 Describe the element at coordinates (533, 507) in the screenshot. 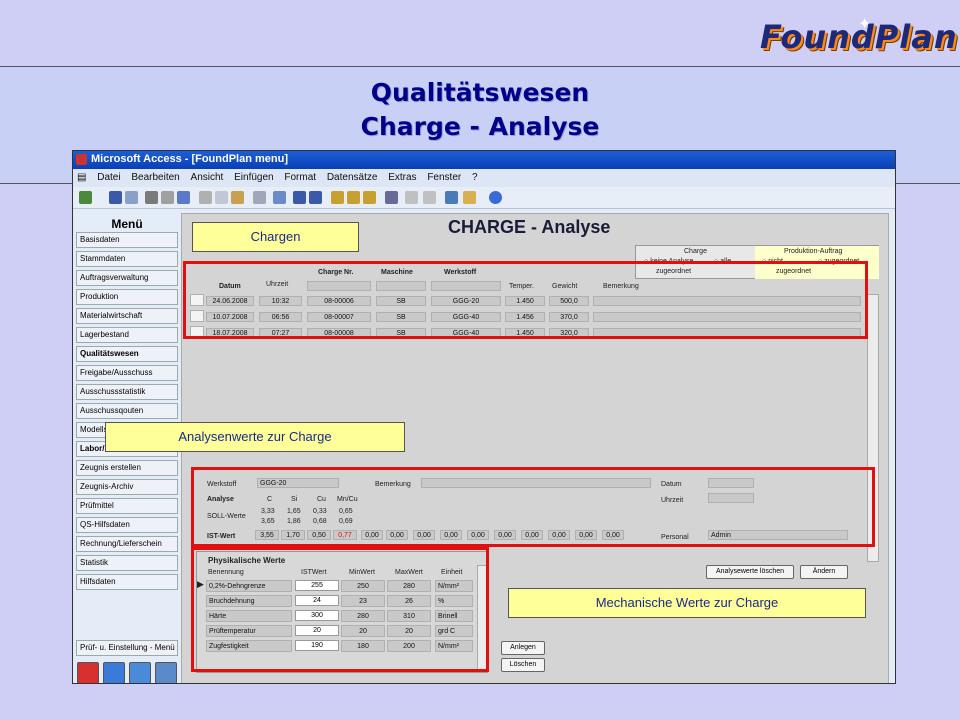

I see `highlight-analysenwerte` at that location.